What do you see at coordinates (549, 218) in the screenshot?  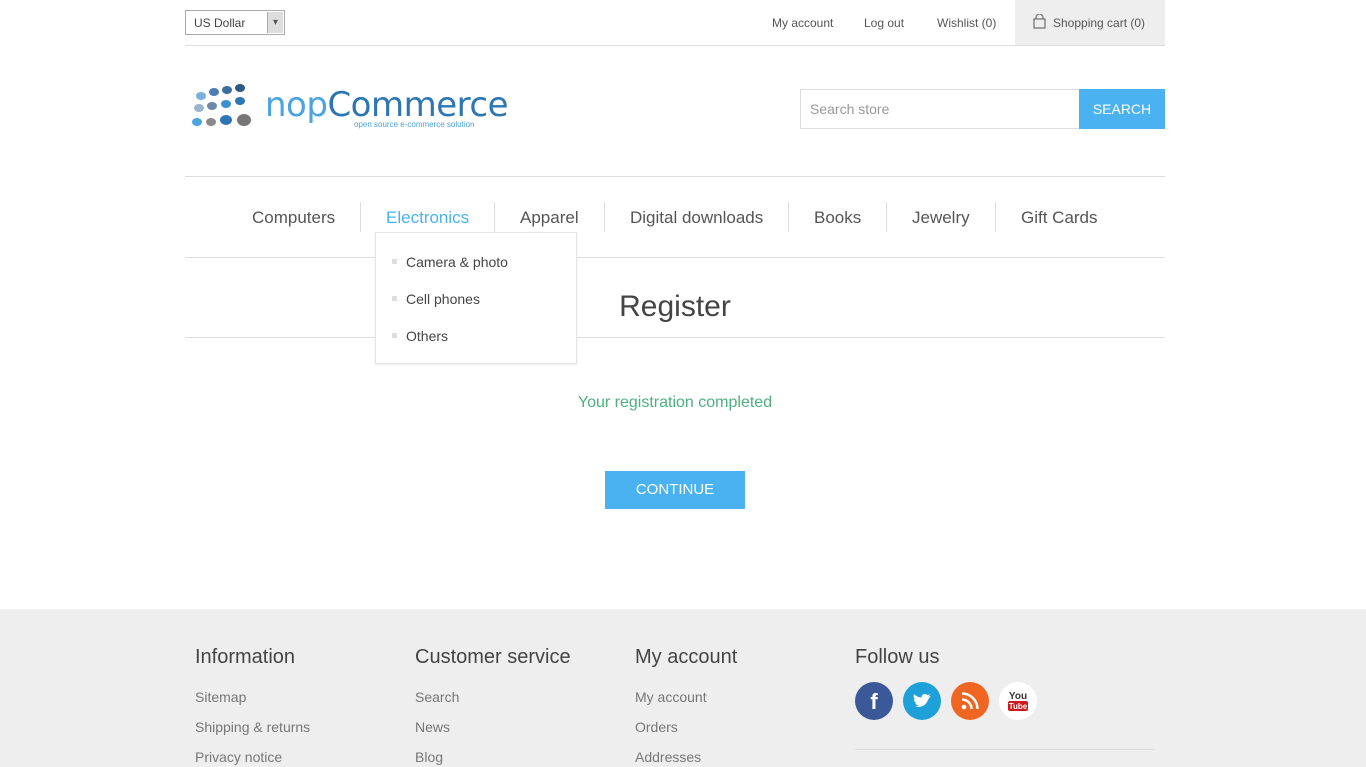 I see `menu-item-apparel: Apparel` at bounding box center [549, 218].